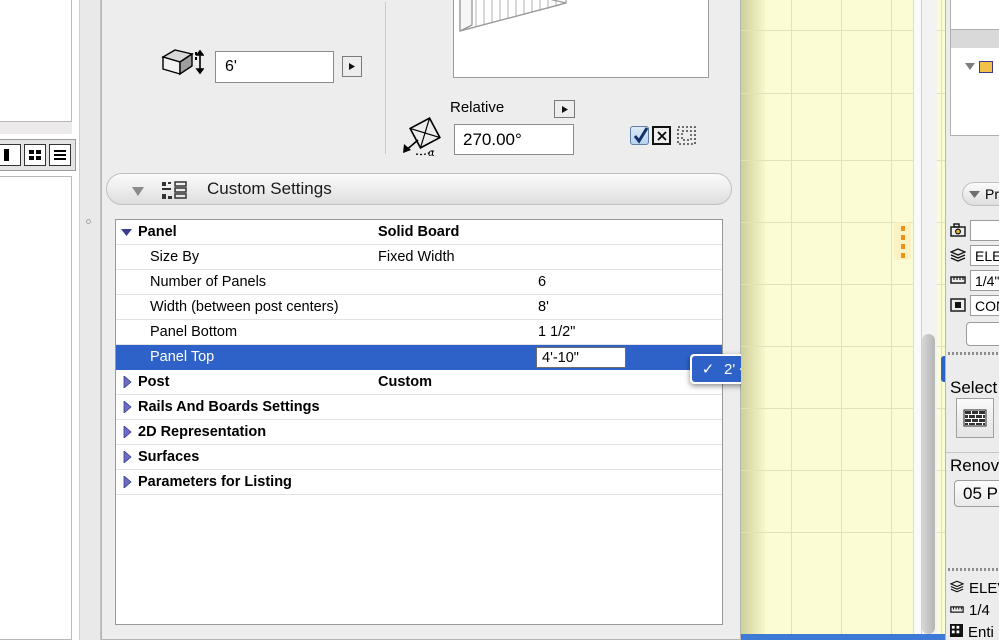  What do you see at coordinates (973, 569) in the screenshot?
I see `sidebar-bottom-drag-handle` at bounding box center [973, 569].